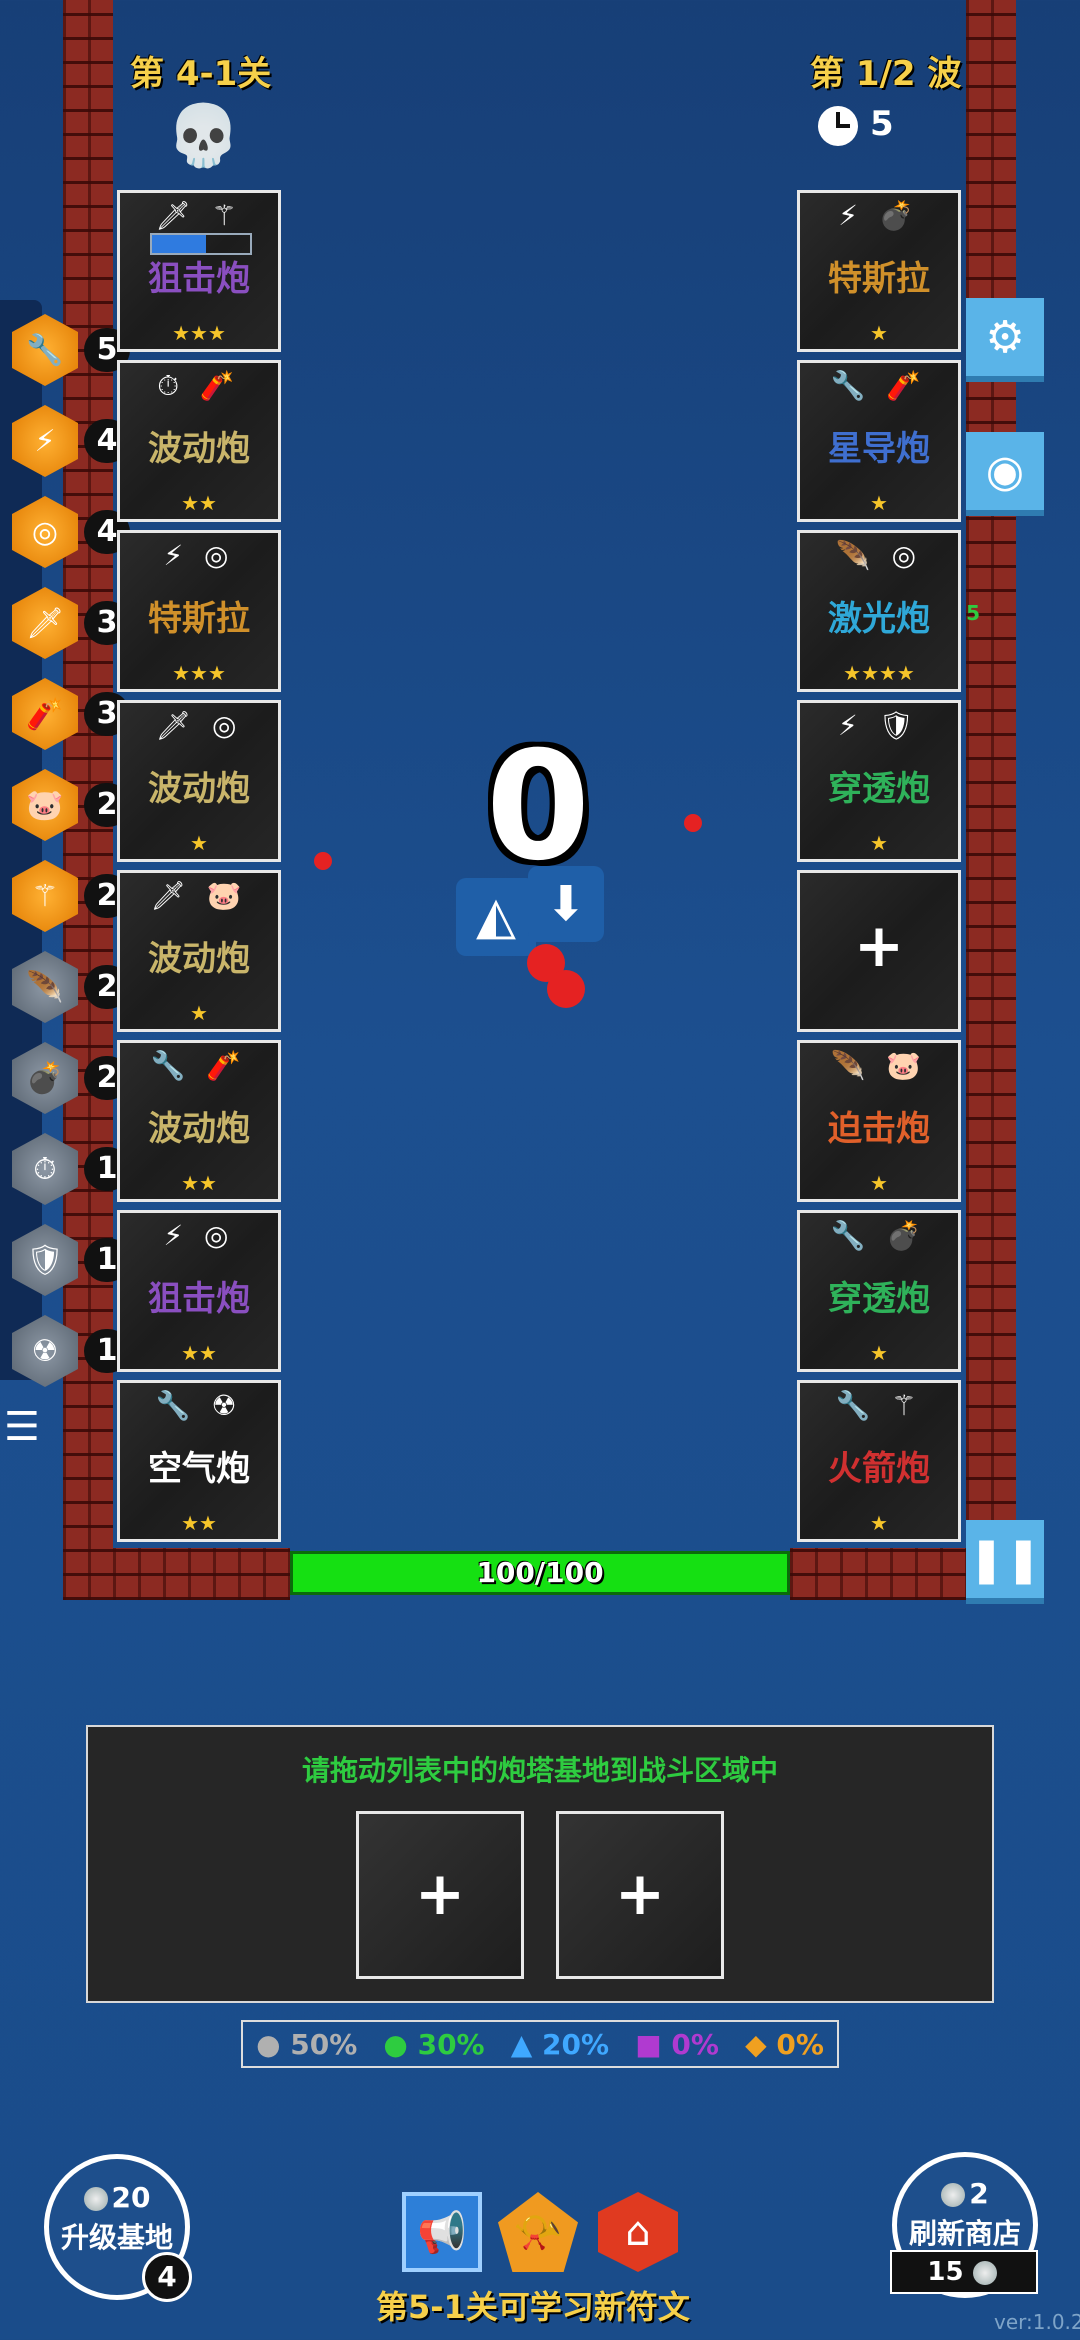 Image resolution: width=1080 pixels, height=2340 pixels. What do you see at coordinates (879, 1405) in the screenshot?
I see `tower-rune-icons: 🔧 ⚚` at bounding box center [879, 1405].